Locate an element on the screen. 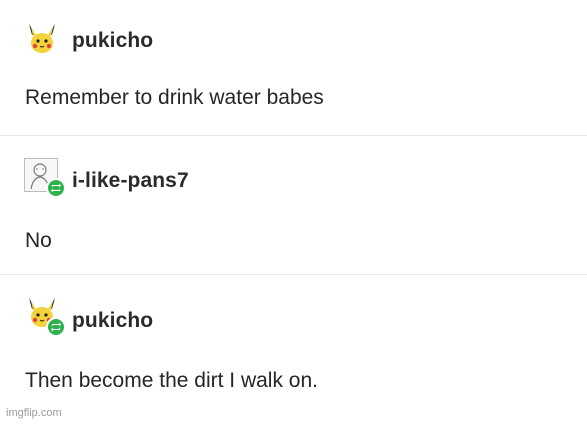  post-text: Then become the dirt I walk on. is located at coordinates (171, 380).